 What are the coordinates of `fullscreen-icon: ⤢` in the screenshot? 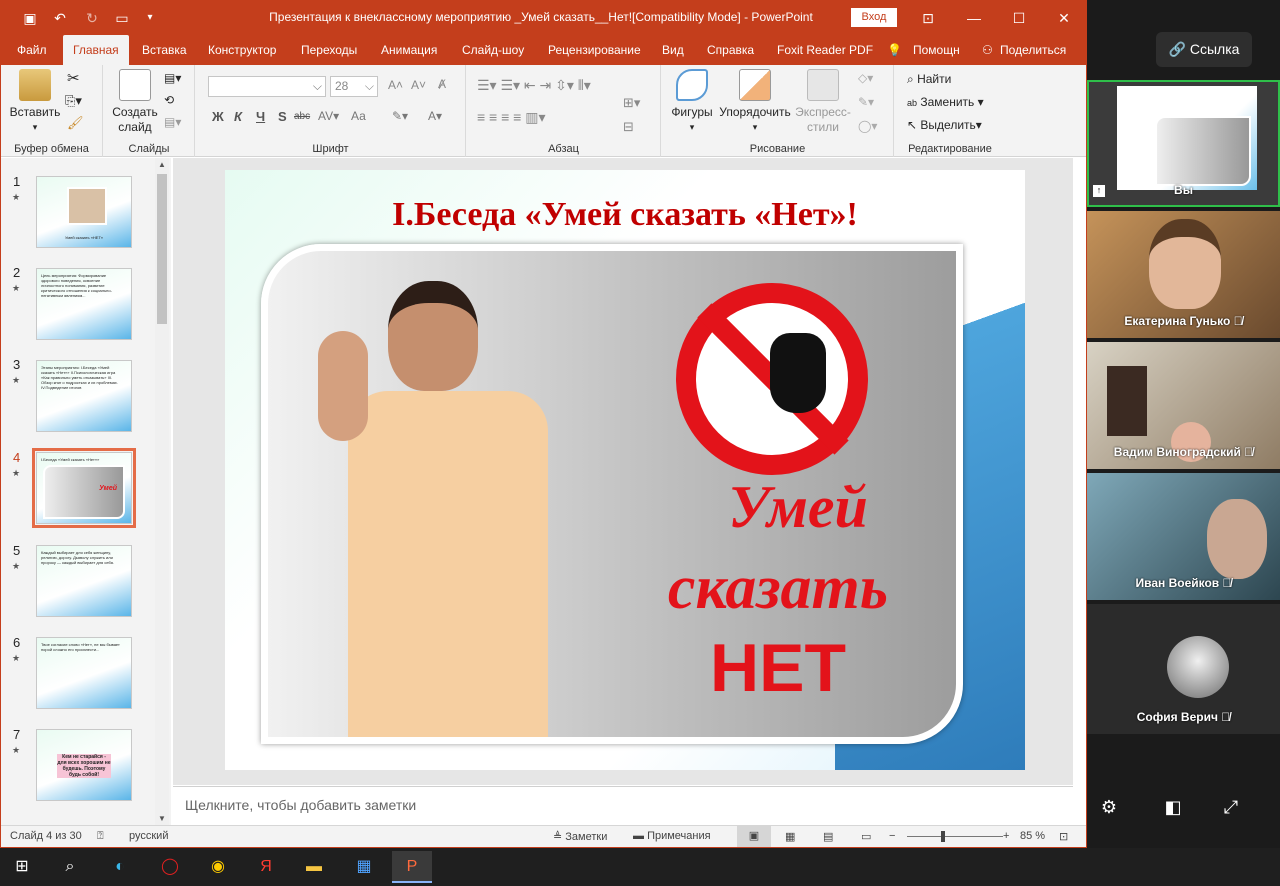 It's located at (1231, 807).